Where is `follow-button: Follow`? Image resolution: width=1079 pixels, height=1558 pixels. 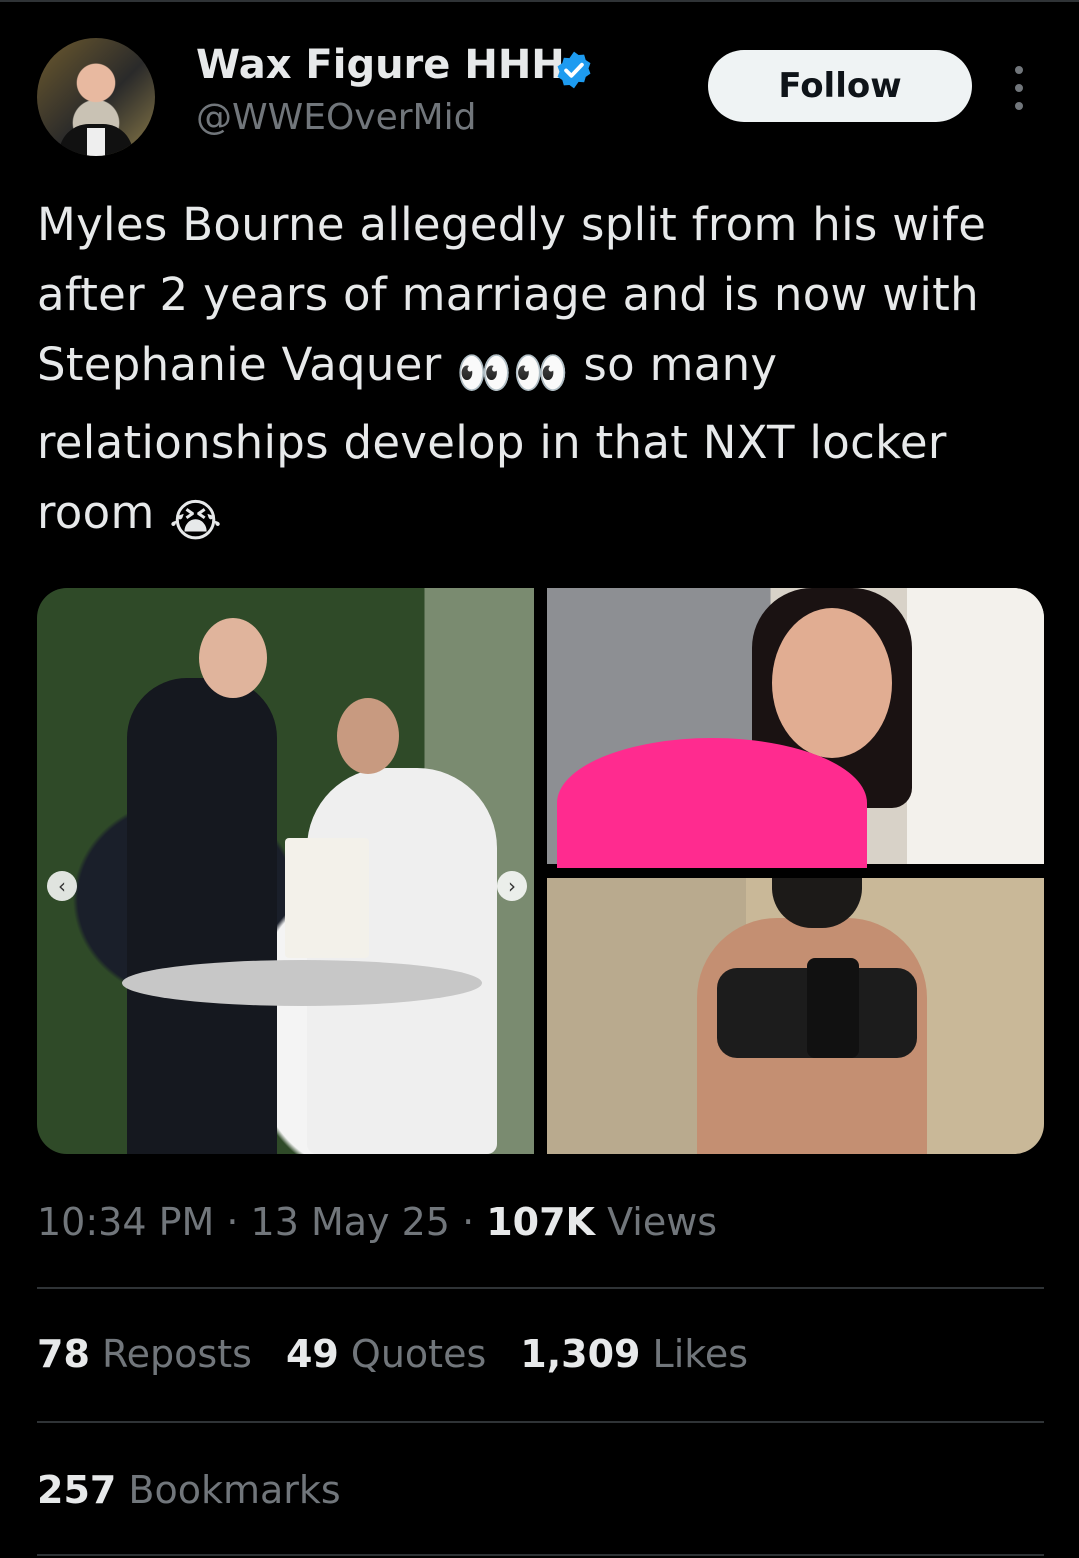
follow-button: Follow is located at coordinates (840, 86).